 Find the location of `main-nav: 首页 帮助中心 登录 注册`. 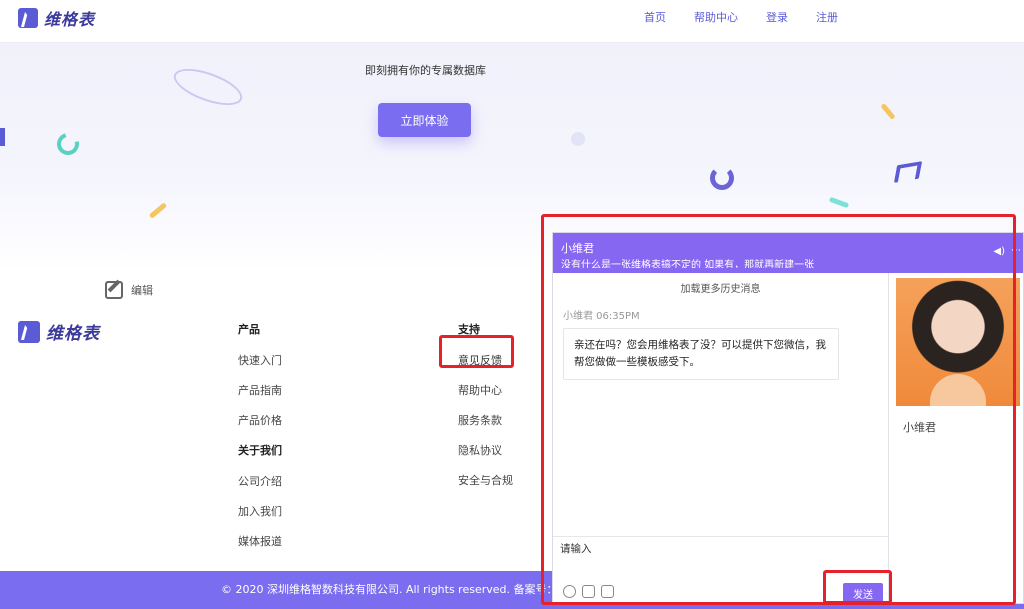

main-nav: 首页 帮助中心 登录 注册 is located at coordinates (741, 17).